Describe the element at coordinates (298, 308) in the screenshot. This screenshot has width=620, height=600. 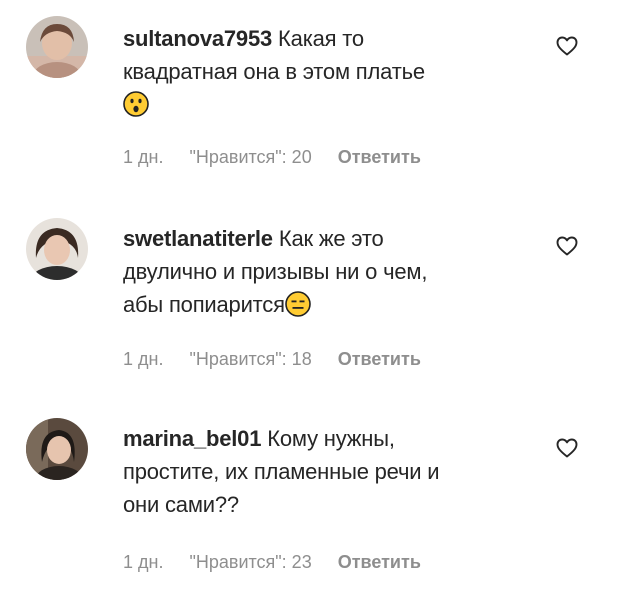
I see `expressionless-face-emoji` at that location.